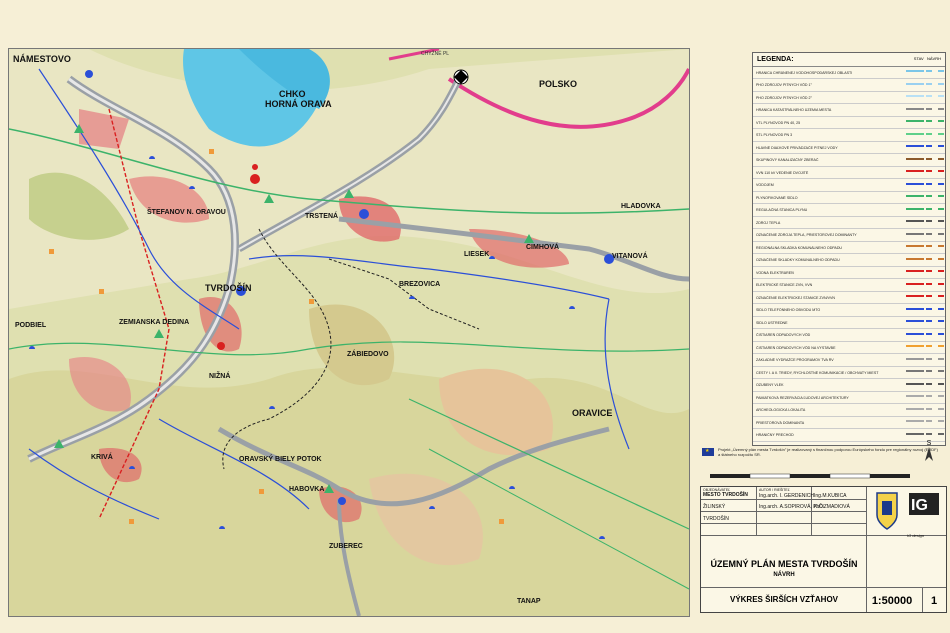 This screenshot has height=633, width=950. Describe the element at coordinates (774, 135) in the screenshot. I see `legend-row-label: STL PLYNOVOD PN 3` at that location.